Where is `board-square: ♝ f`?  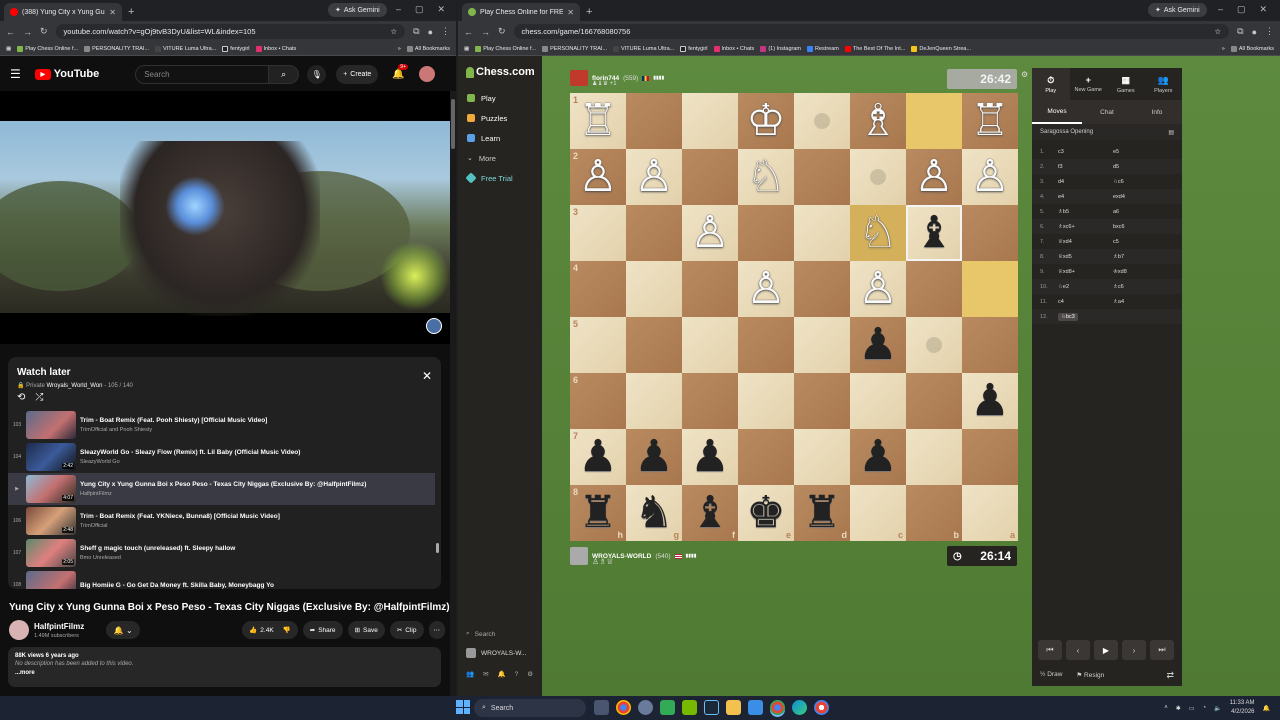
board-square: ♝ f is located at coordinates (710, 513).